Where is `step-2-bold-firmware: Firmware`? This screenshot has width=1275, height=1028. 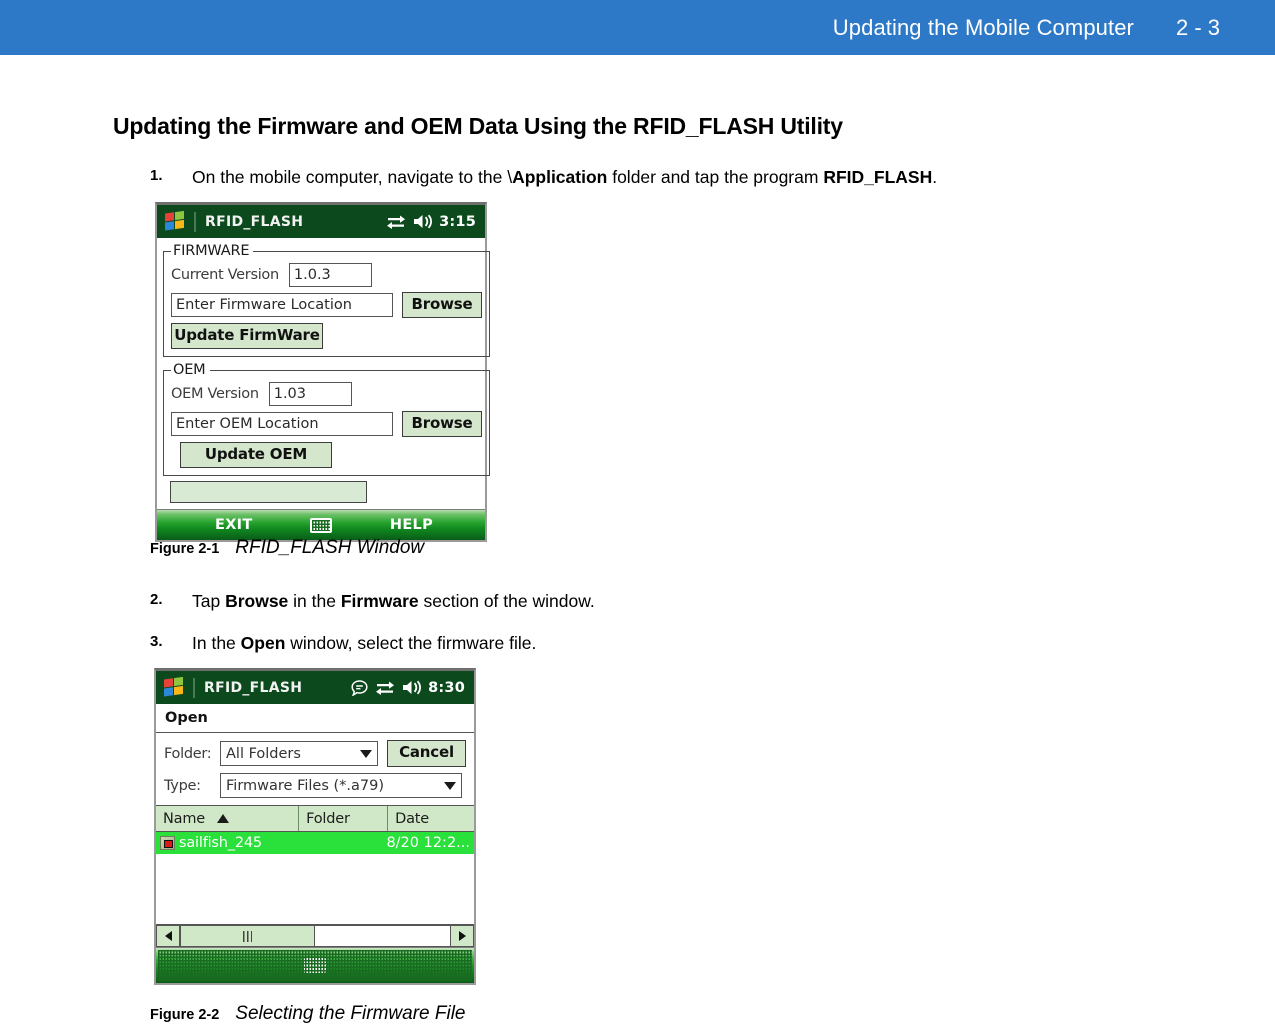 step-2-bold-firmware: Firmware is located at coordinates (379, 601).